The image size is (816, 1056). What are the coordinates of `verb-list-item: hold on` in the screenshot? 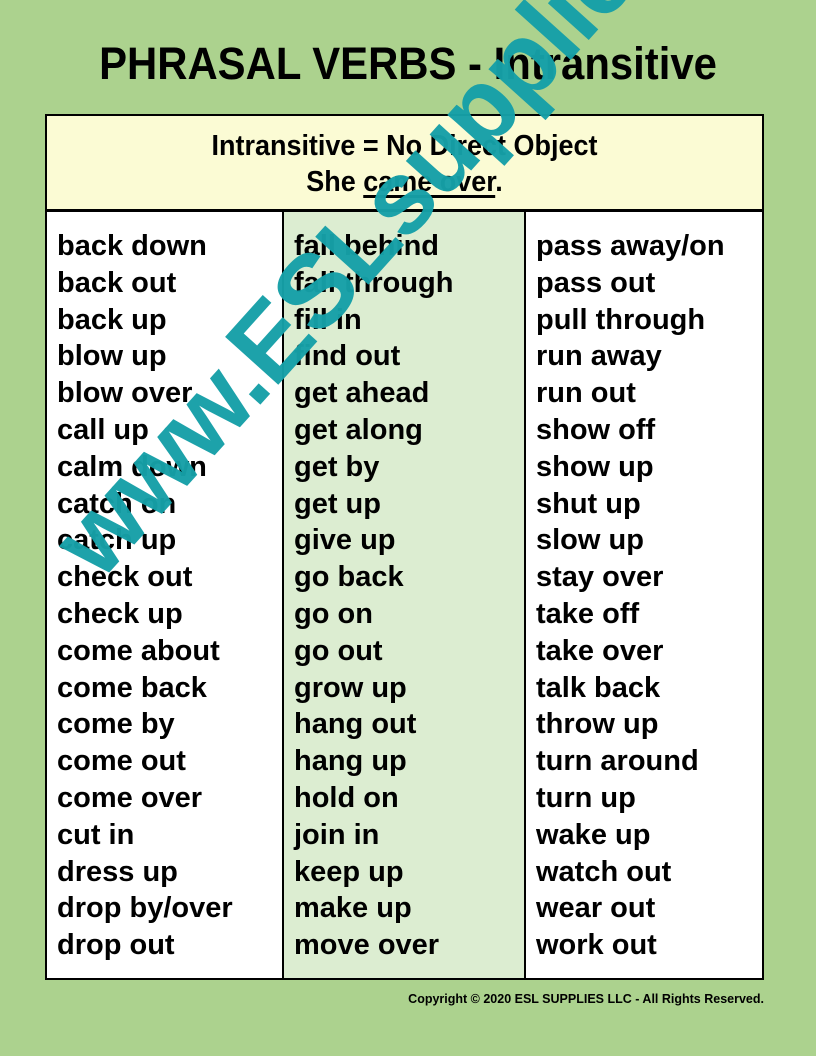 It's located at (346, 797).